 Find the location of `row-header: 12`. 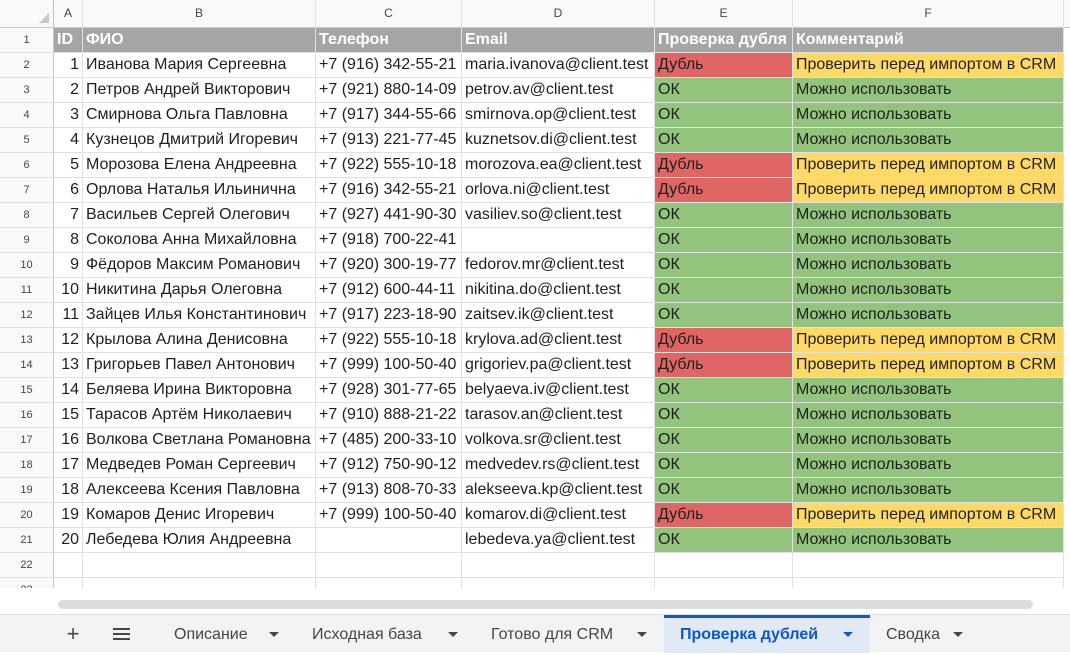

row-header: 12 is located at coordinates (27, 315).